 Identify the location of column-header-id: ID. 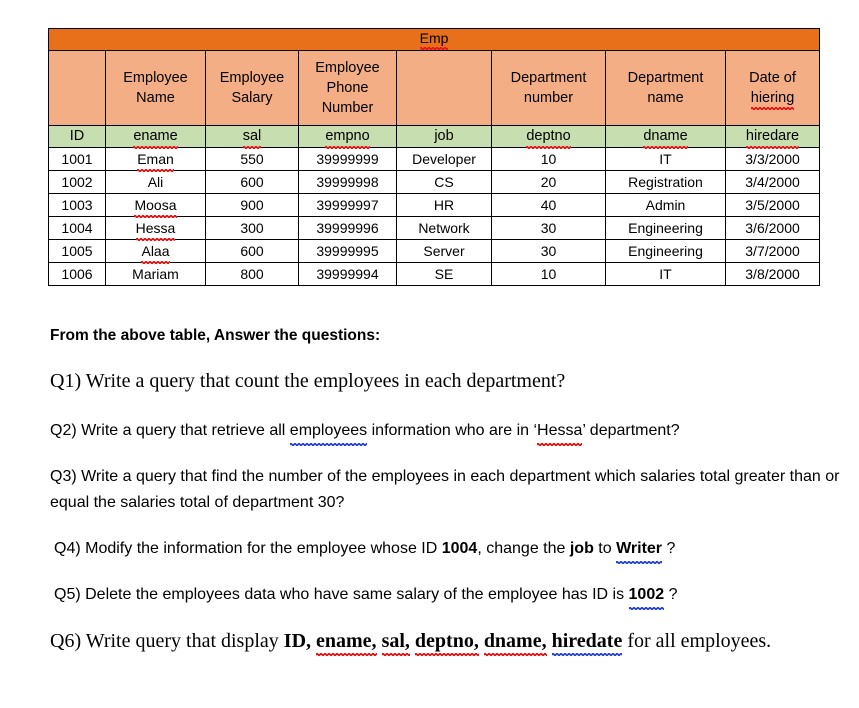
(77, 136).